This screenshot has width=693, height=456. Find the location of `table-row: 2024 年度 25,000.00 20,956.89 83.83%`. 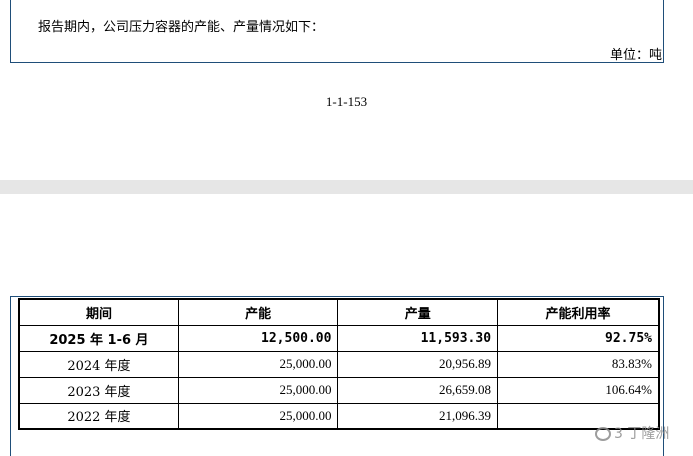

table-row: 2024 年度 25,000.00 20,956.89 83.83% is located at coordinates (339, 364).